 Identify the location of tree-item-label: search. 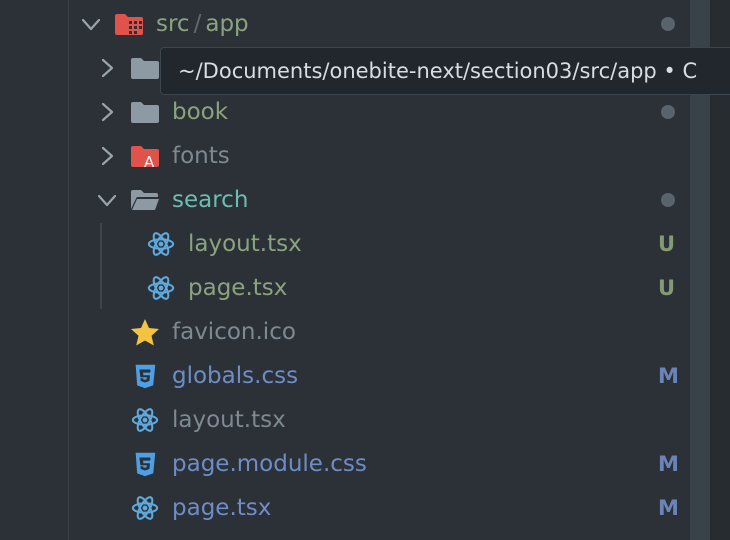
(210, 200).